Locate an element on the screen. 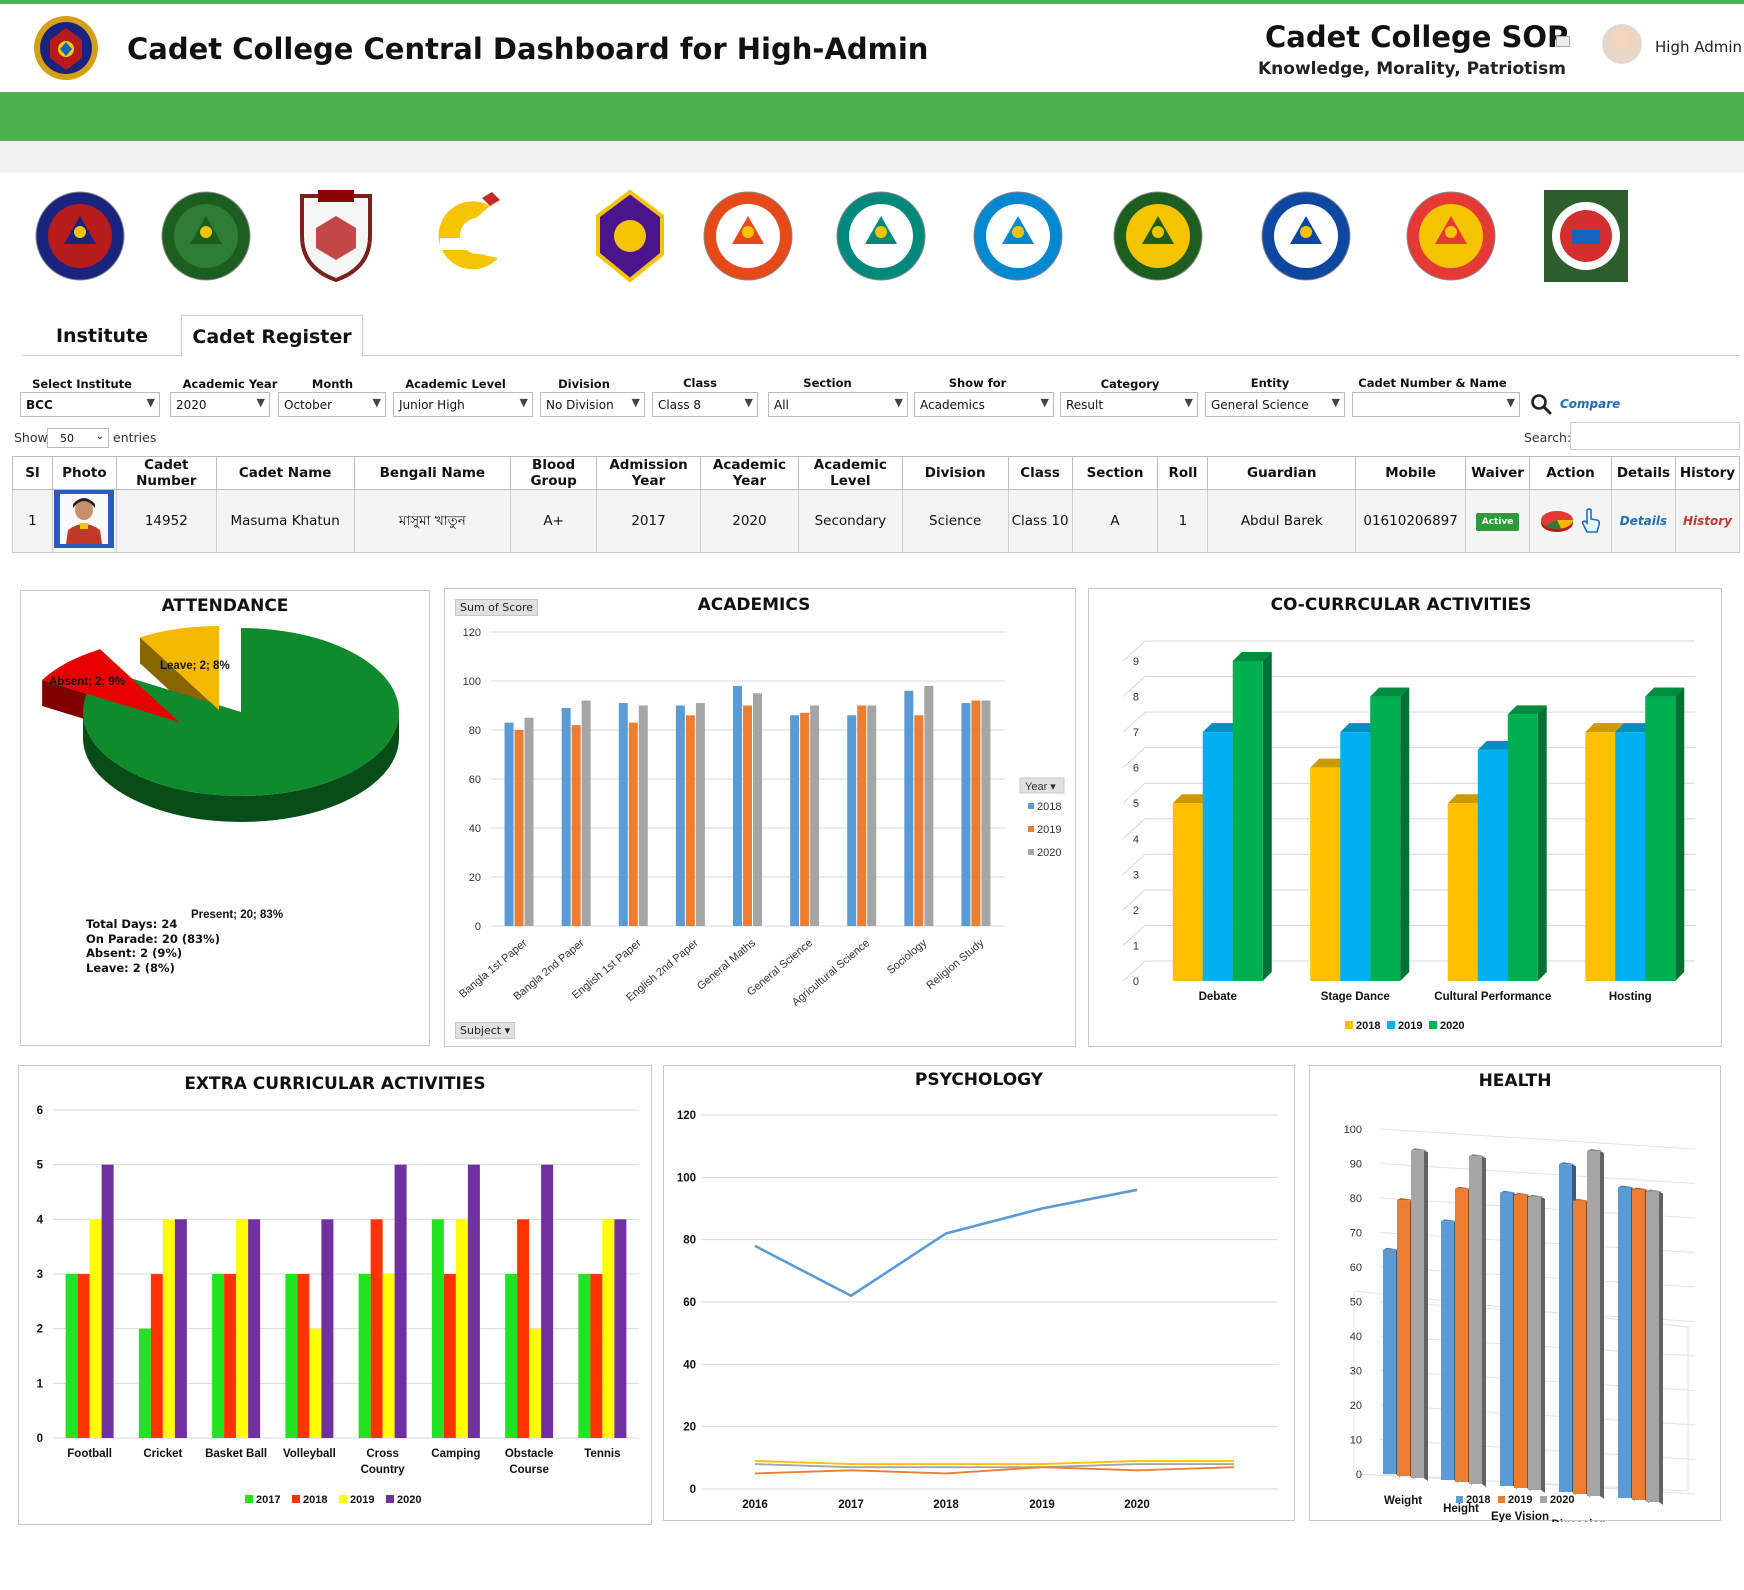 The width and height of the screenshot is (1744, 1590). bar-2020-basket-ball is located at coordinates (254, 1328).